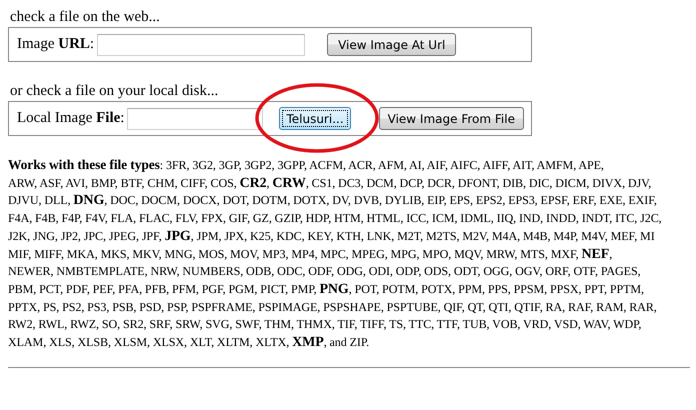 This screenshot has height=410, width=696. What do you see at coordinates (326, 289) in the screenshot?
I see `file-types-text: PBM, PCT, PDF, PEF, PFA, PFB, PFM, PGF, PGM, PICT, PMP, PNG, POT, POTM, POTX, PPM, PPS, PPSM, PPSX, PPT, PPTM,` at bounding box center [326, 289].